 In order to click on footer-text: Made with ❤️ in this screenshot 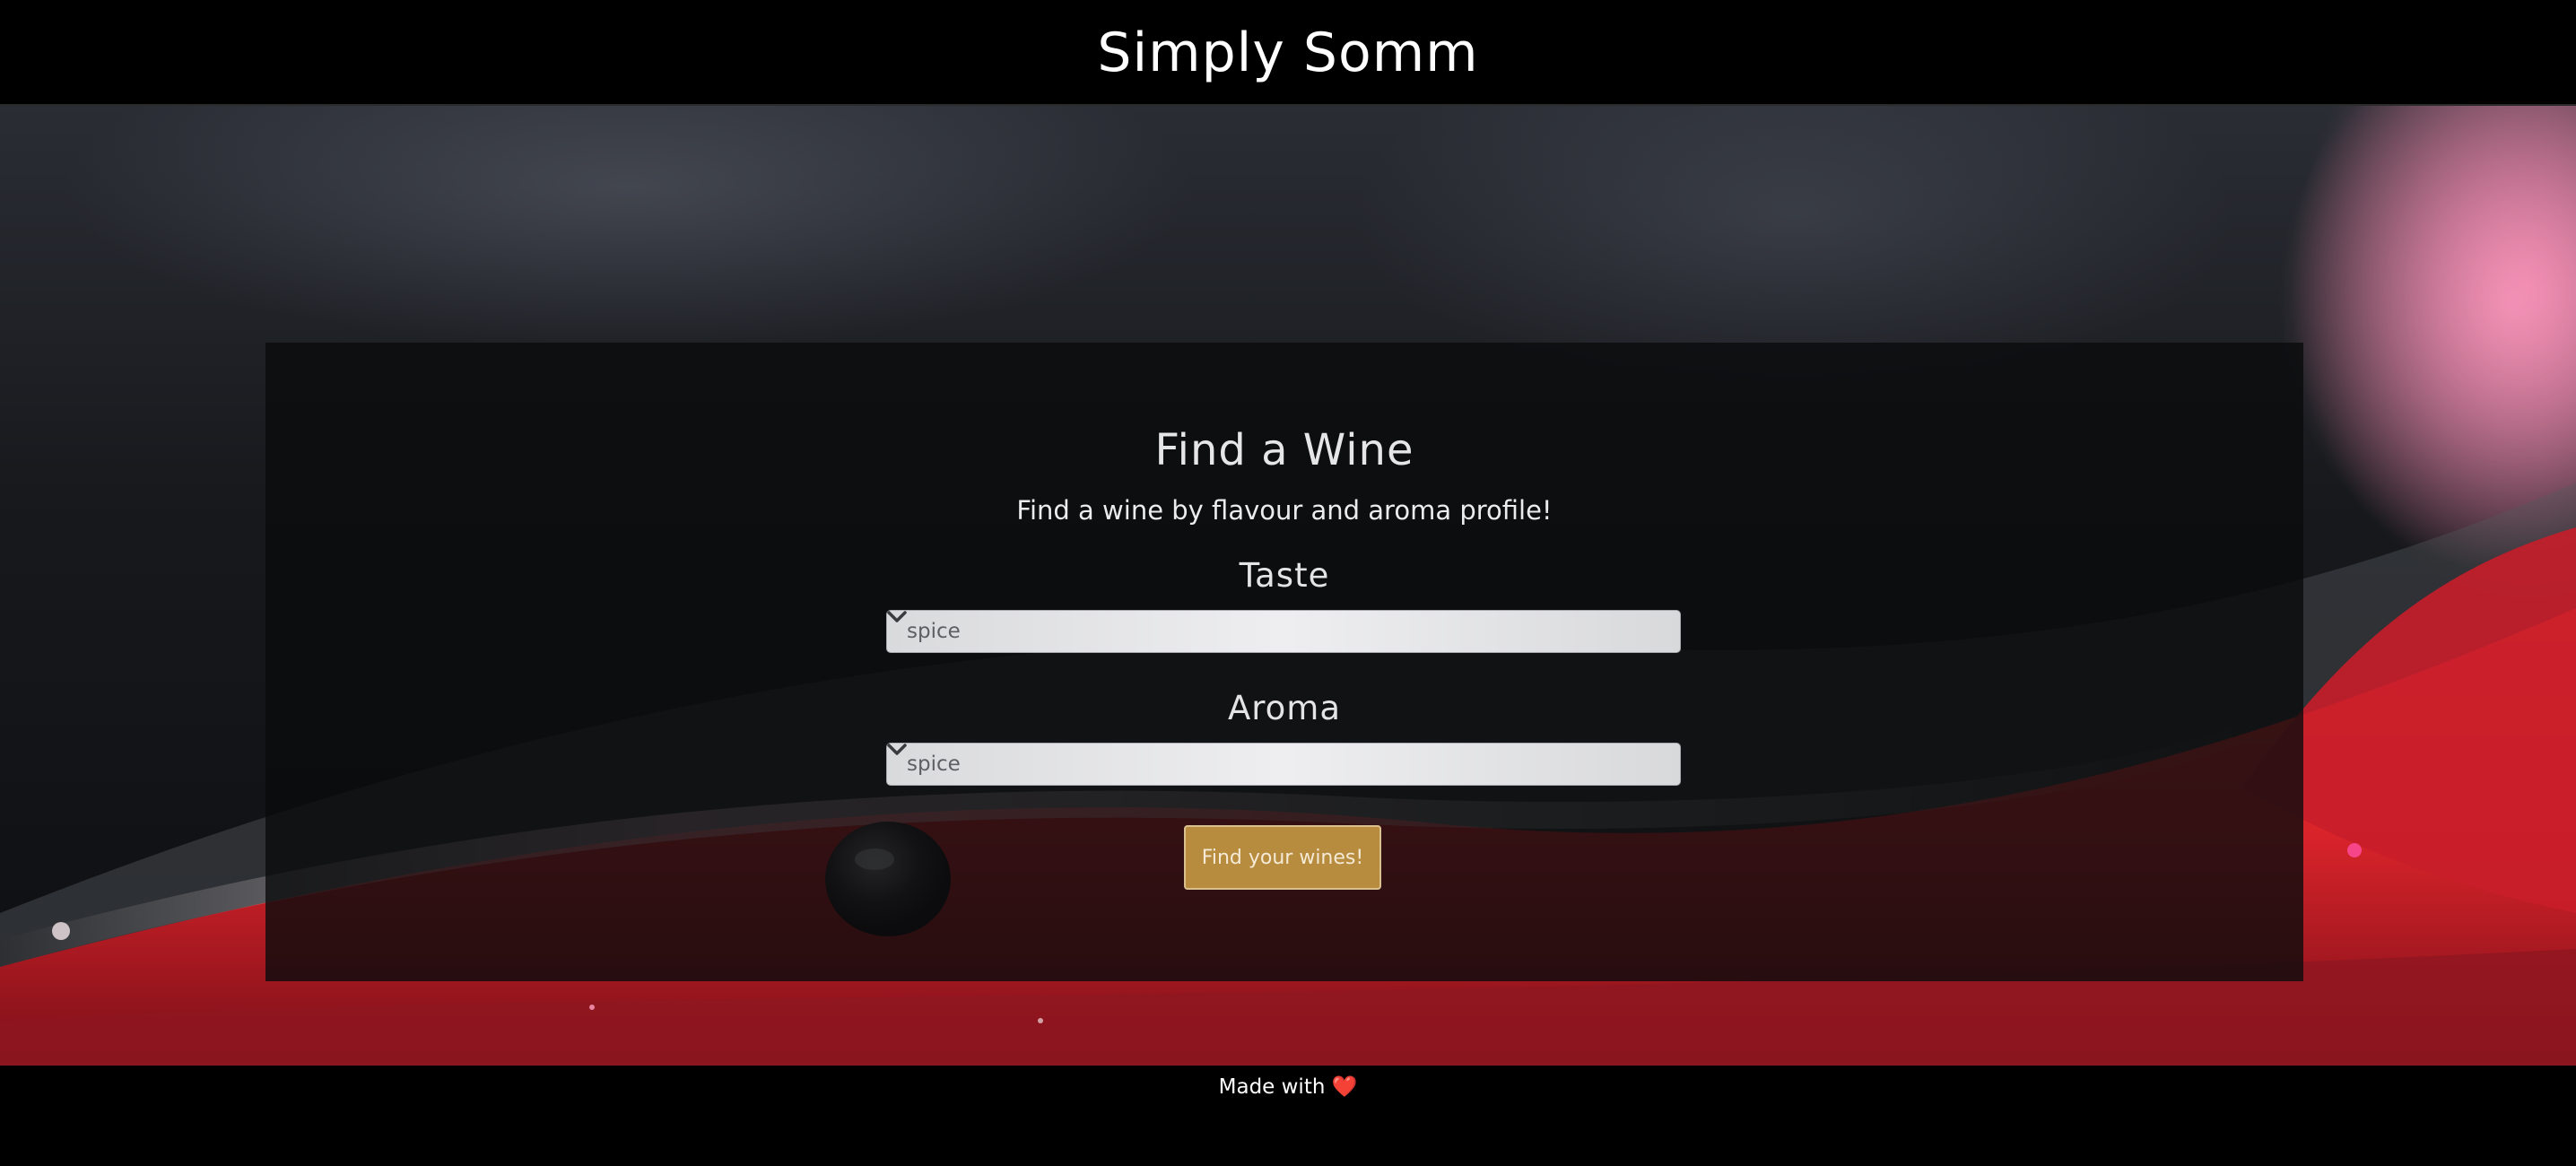, I will do `click(1288, 1087)`.